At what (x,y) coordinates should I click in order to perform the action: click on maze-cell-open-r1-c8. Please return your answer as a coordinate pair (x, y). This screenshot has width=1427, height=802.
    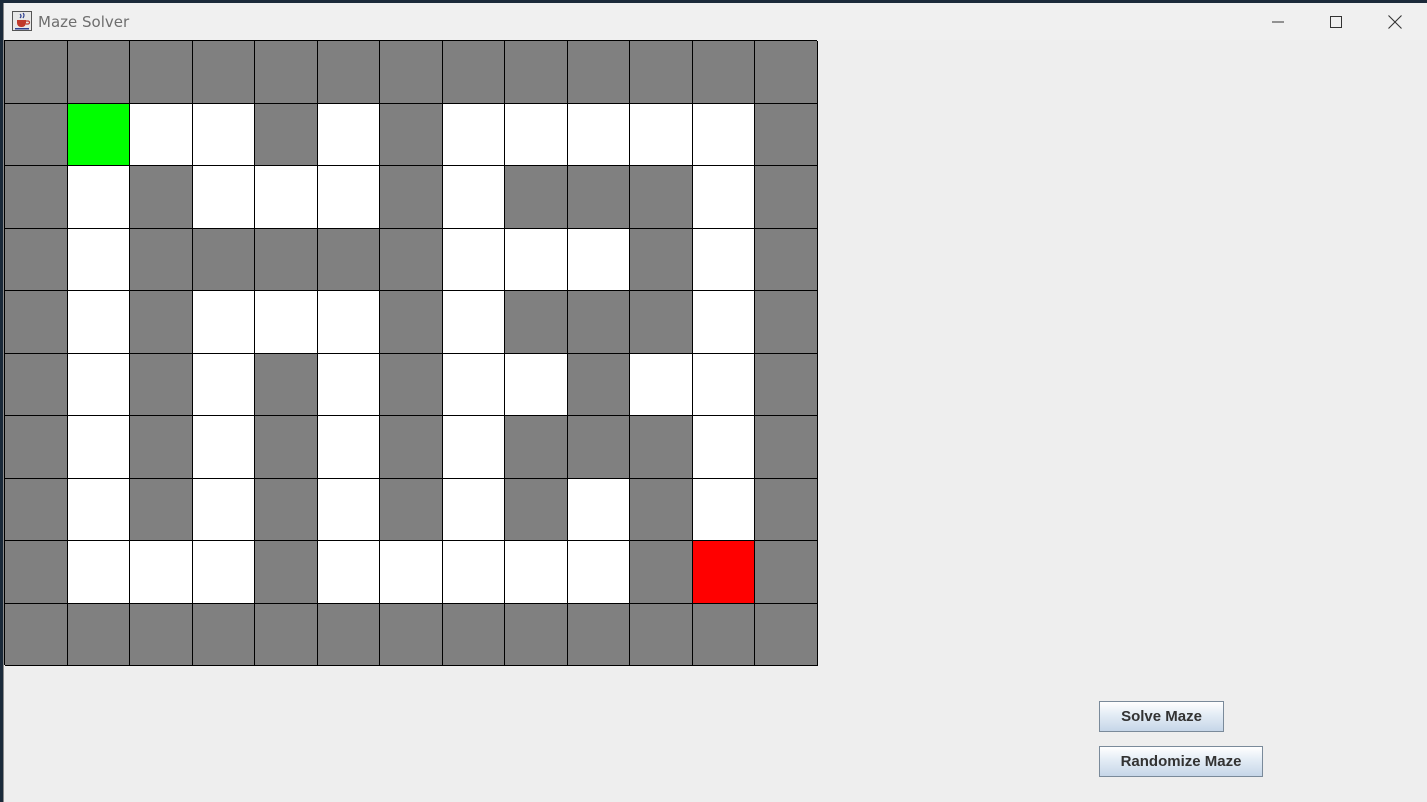
    Looking at the image, I should click on (536, 134).